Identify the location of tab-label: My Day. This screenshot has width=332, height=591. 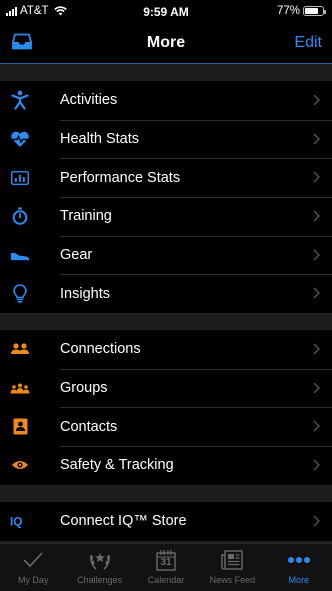
(33, 580).